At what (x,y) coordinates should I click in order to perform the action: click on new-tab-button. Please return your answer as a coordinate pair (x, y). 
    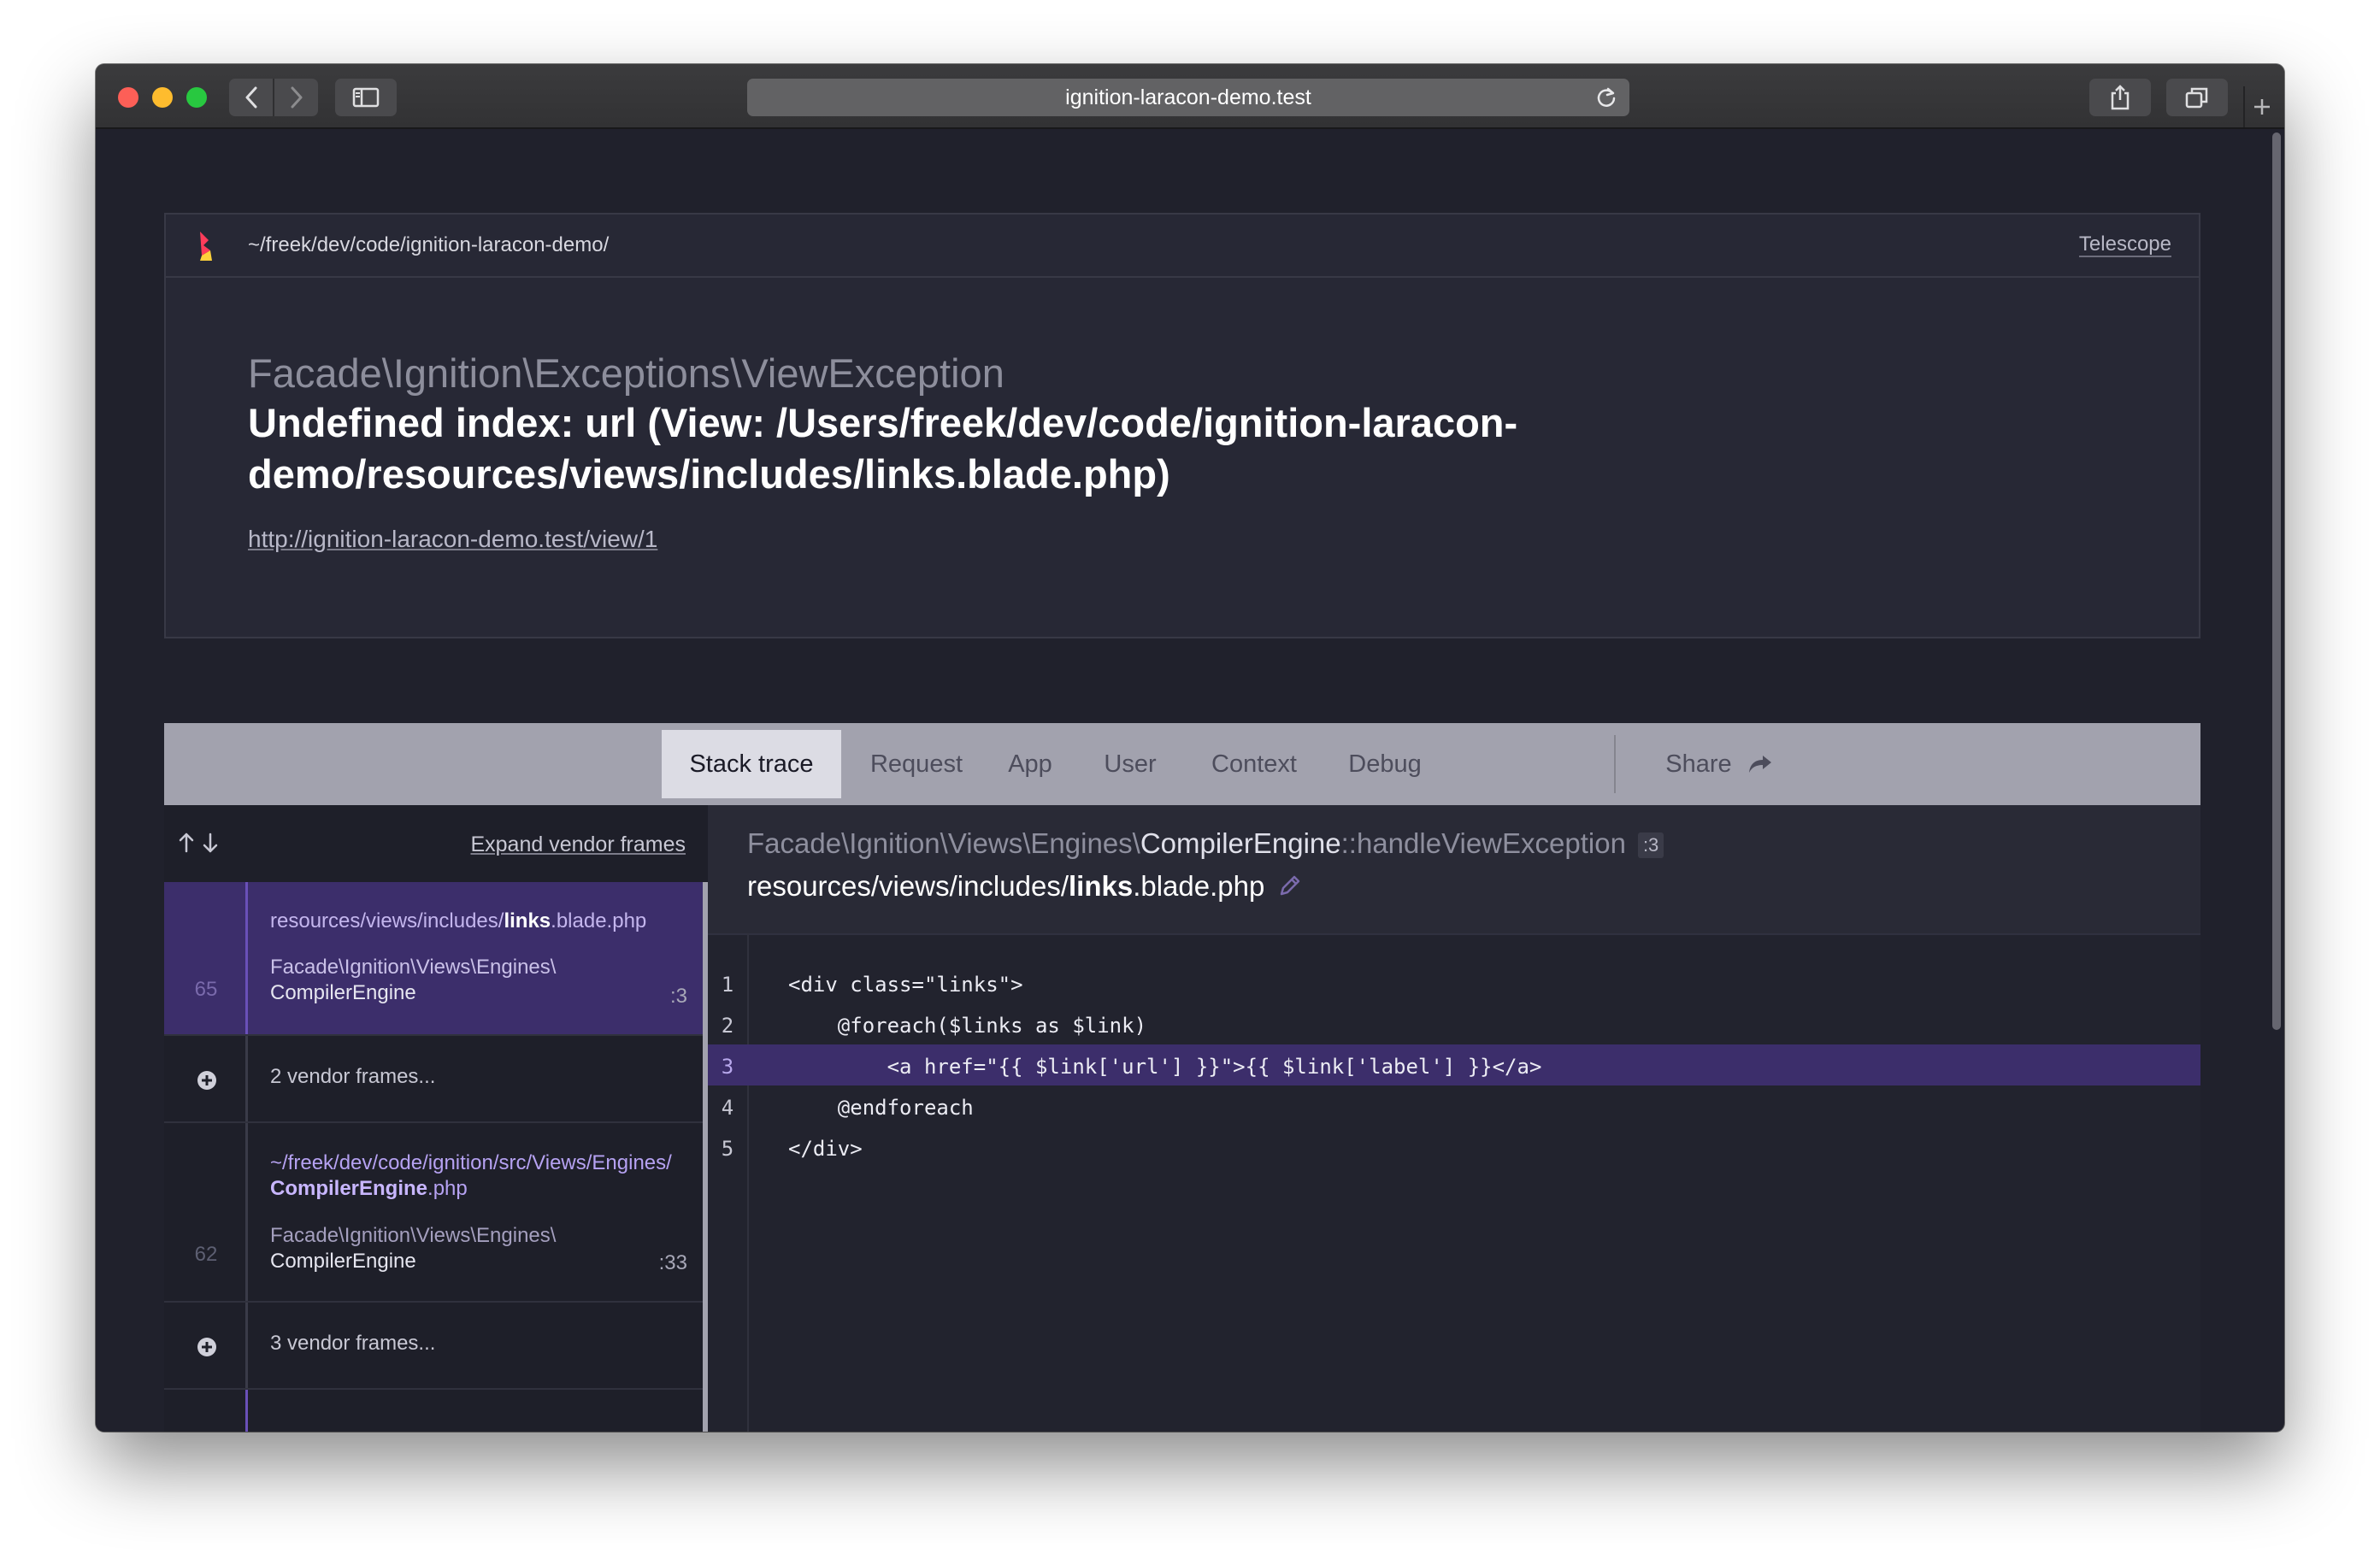
    Looking at the image, I should click on (2261, 106).